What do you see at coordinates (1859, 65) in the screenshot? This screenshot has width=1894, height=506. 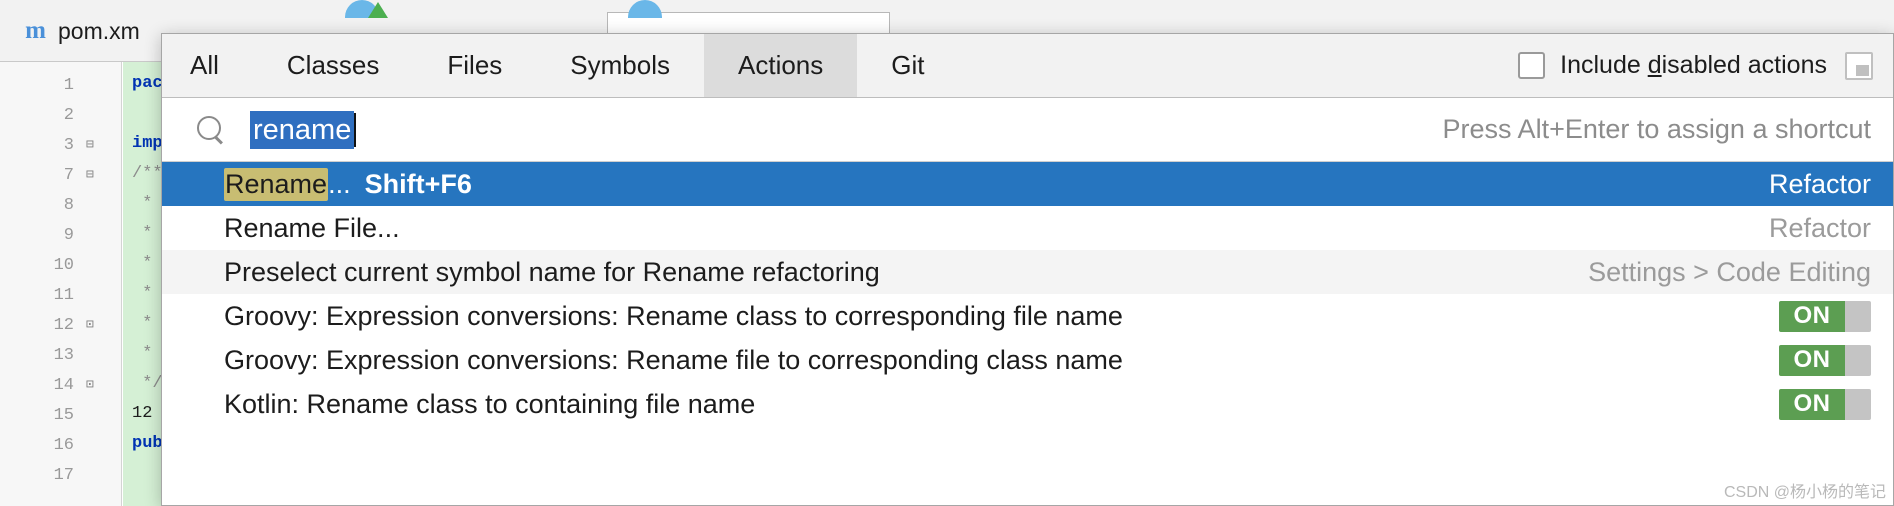 I see `pin-window-icon` at bounding box center [1859, 65].